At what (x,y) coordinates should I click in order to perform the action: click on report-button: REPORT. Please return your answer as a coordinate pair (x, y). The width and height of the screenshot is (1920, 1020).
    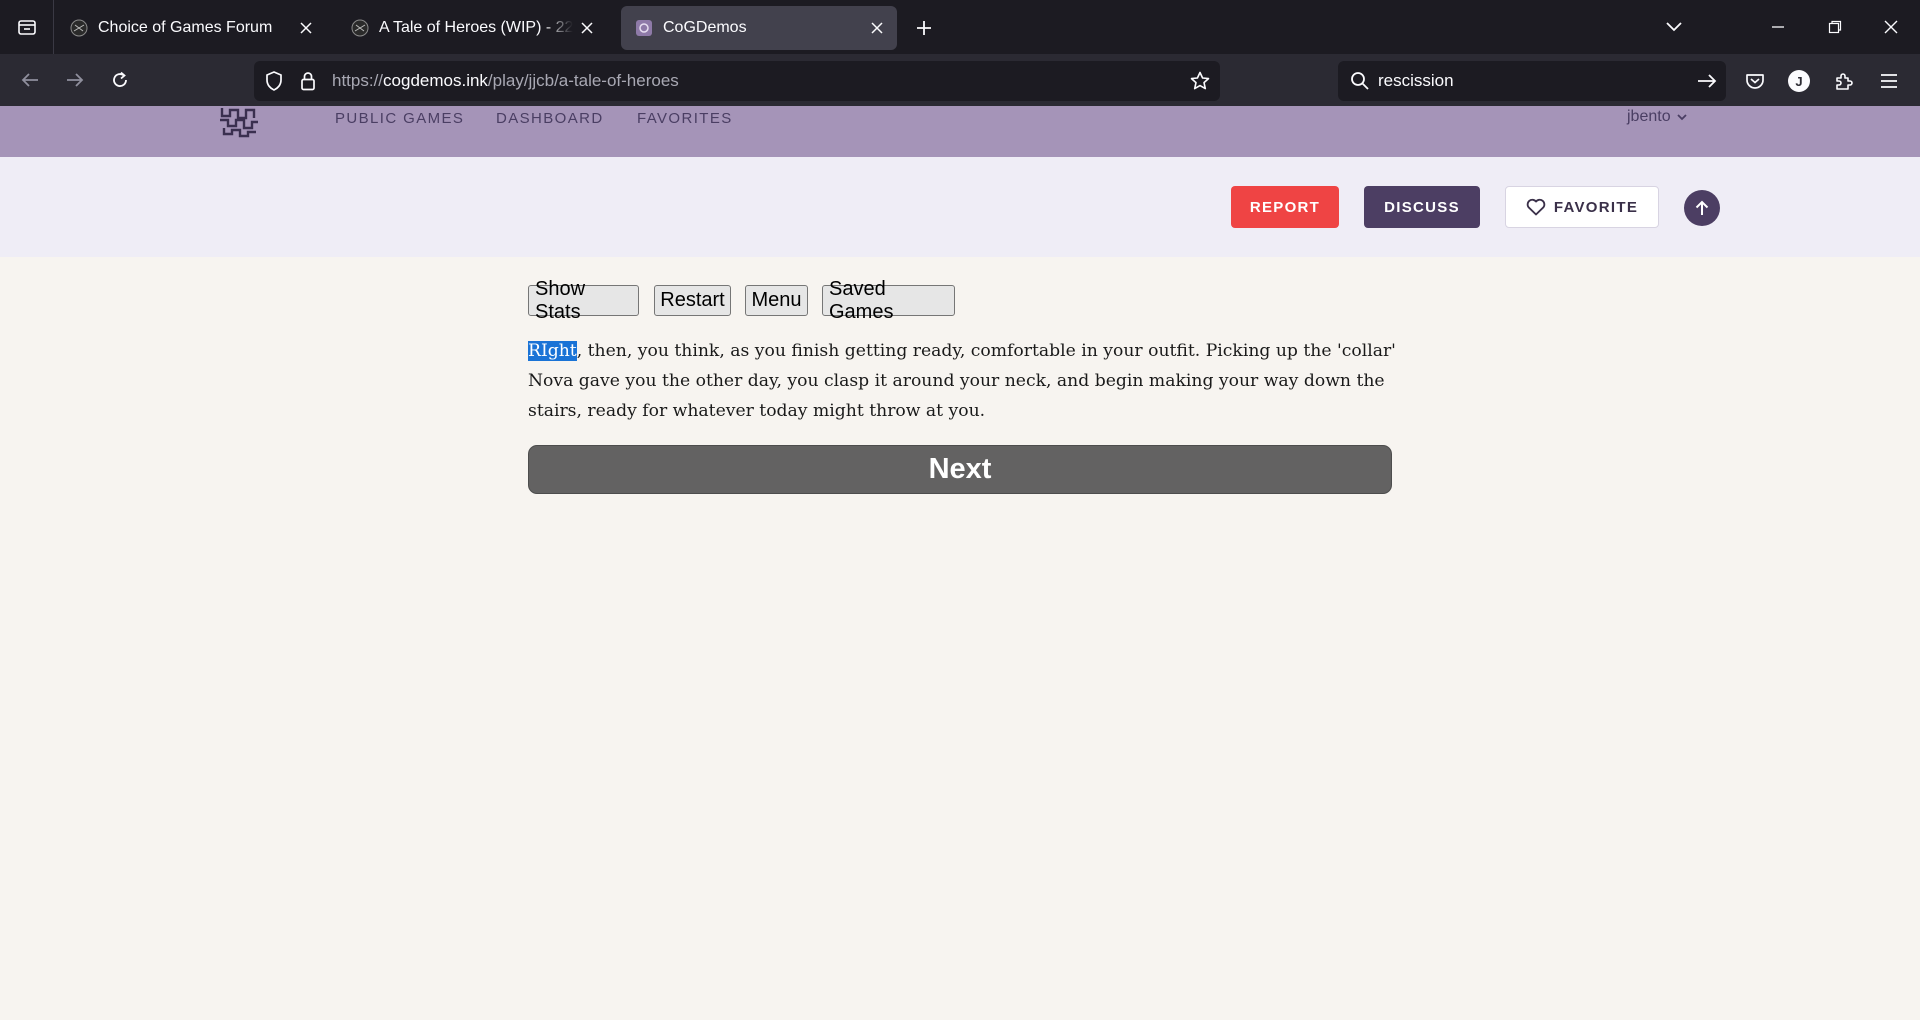
    Looking at the image, I should click on (1285, 207).